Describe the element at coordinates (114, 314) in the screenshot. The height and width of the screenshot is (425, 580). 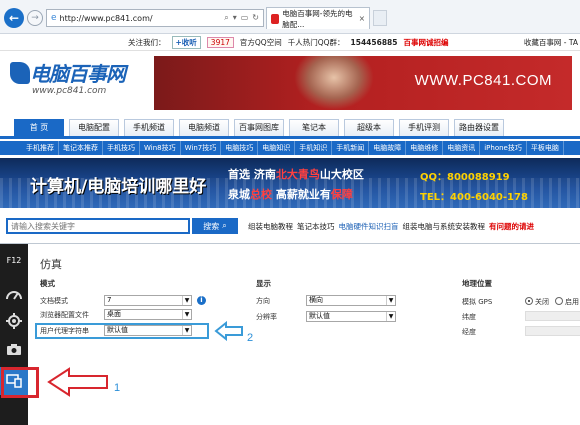
I see `browser-profile-value: 桌面` at that location.